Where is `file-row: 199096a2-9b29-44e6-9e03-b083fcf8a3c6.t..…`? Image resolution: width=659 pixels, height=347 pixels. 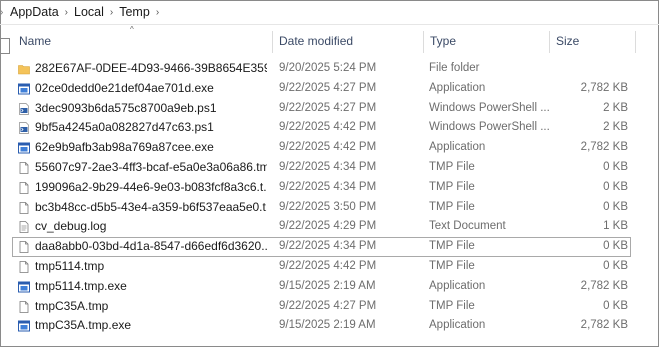
file-row: 199096a2-9b29-44e6-9e03-b083fcf8a3c6.t..… is located at coordinates (329, 188).